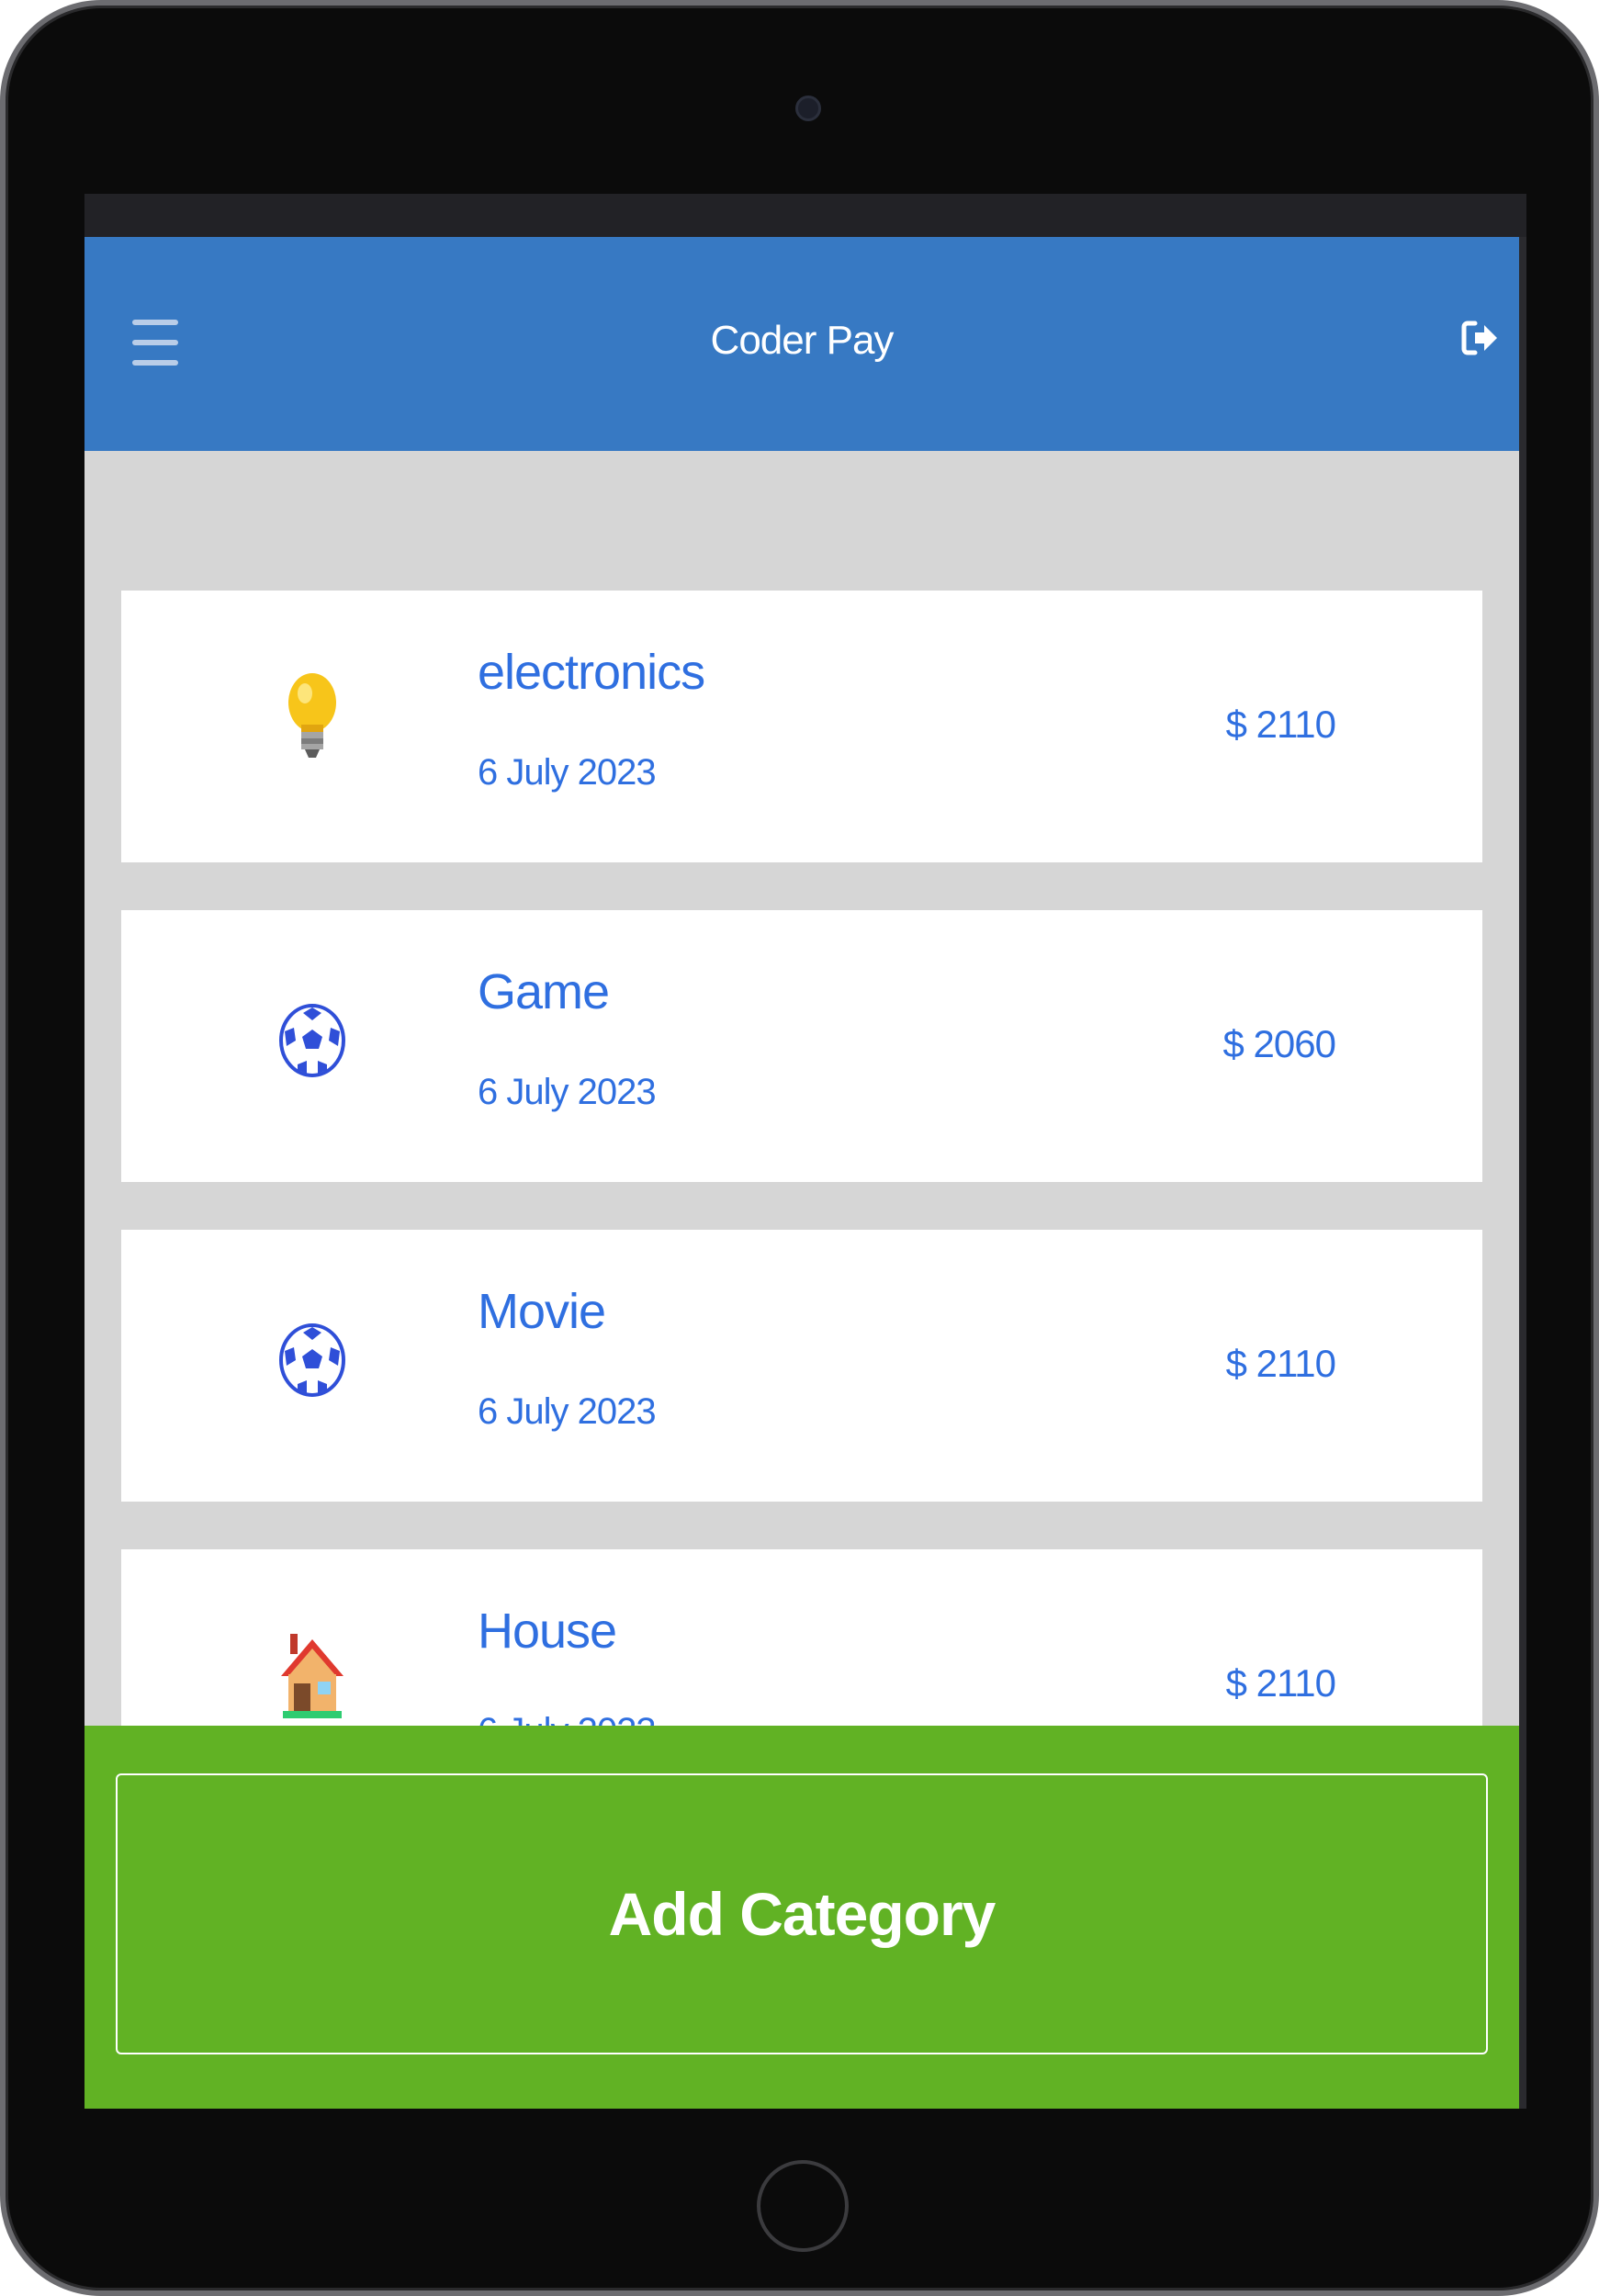 Image resolution: width=1599 pixels, height=2296 pixels. Describe the element at coordinates (547, 1631) in the screenshot. I see `category-name: House` at that location.